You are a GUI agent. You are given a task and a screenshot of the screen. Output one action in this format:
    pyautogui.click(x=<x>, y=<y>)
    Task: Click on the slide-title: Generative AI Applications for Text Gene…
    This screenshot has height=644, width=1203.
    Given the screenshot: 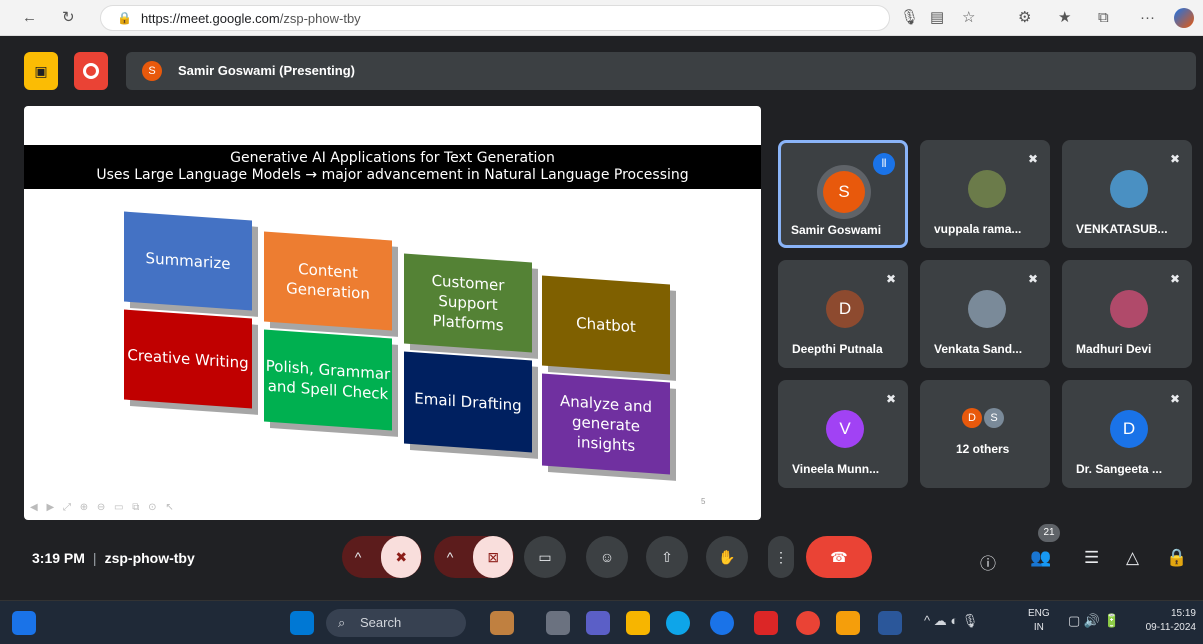 What is the action you would take?
    pyautogui.click(x=392, y=158)
    